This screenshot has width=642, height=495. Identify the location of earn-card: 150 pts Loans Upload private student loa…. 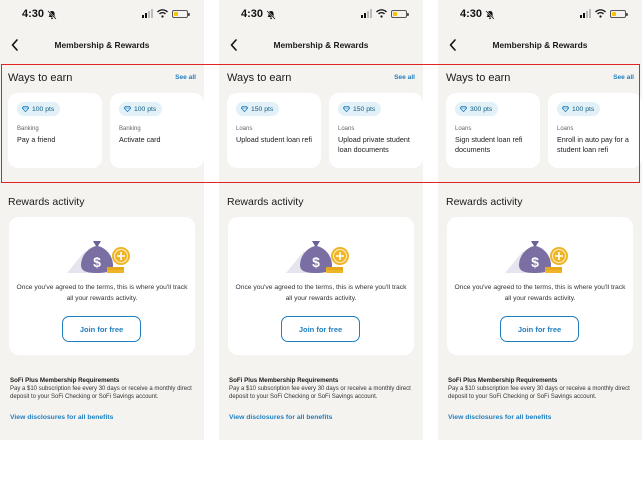
(376, 130).